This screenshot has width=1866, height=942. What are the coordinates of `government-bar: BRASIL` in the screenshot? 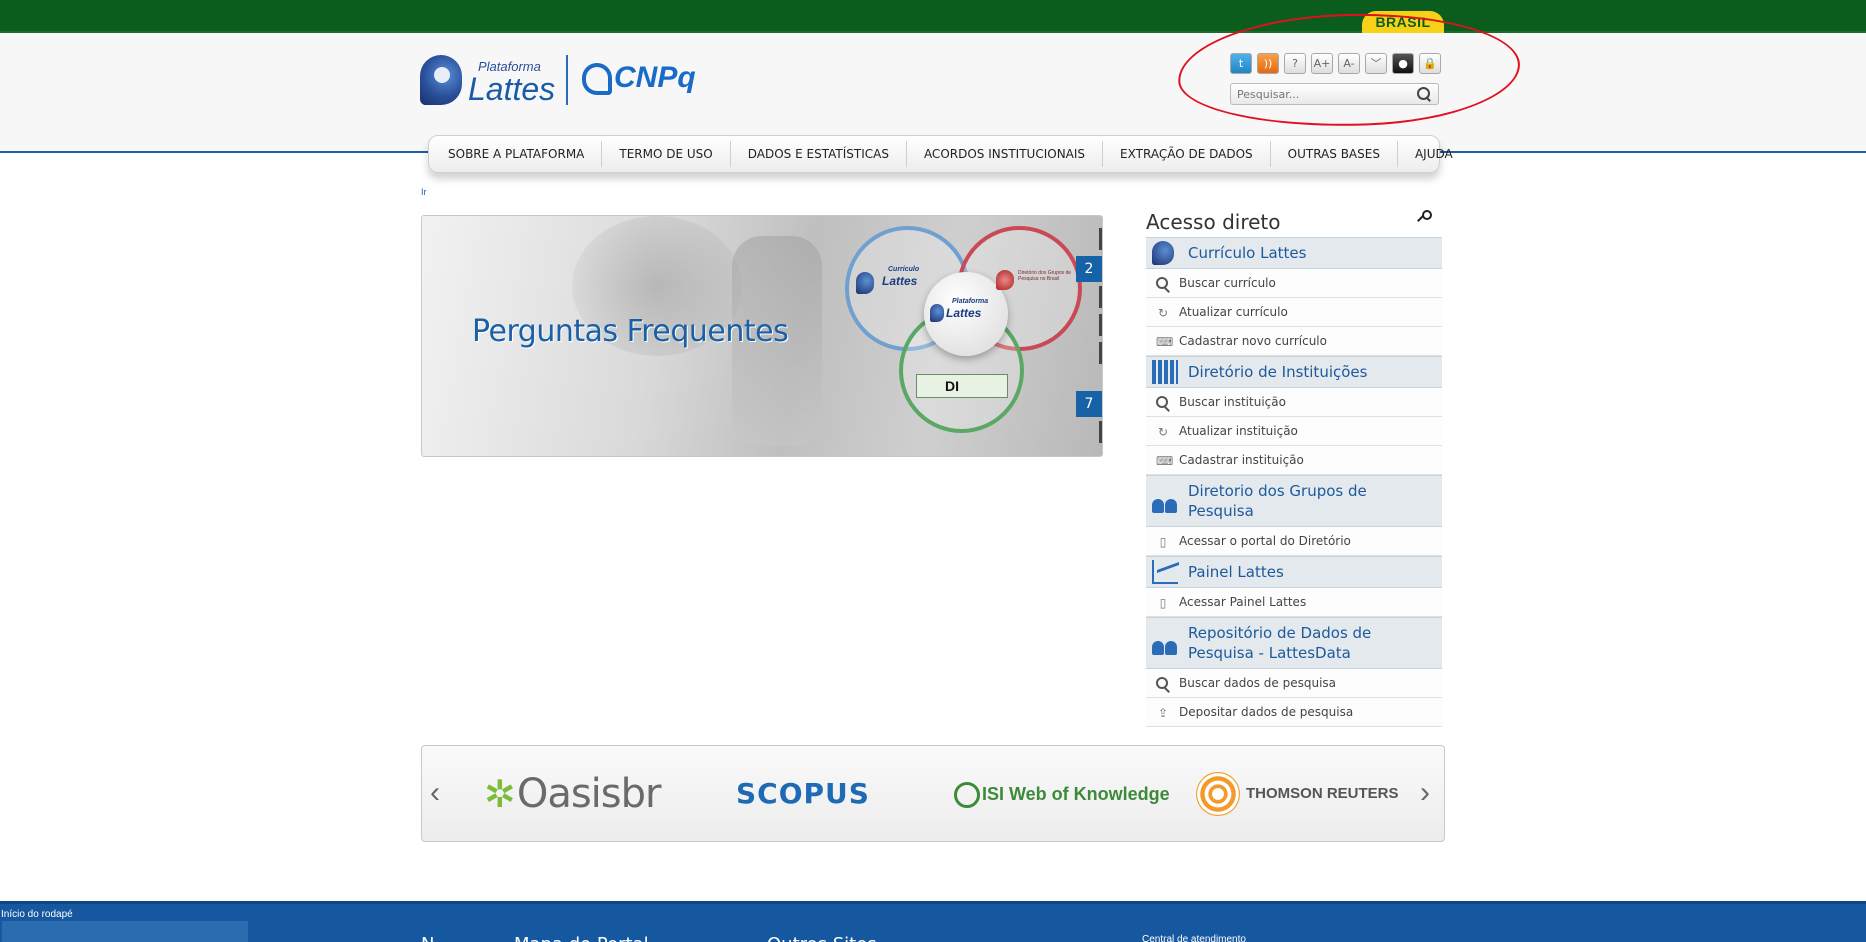 It's located at (933, 16).